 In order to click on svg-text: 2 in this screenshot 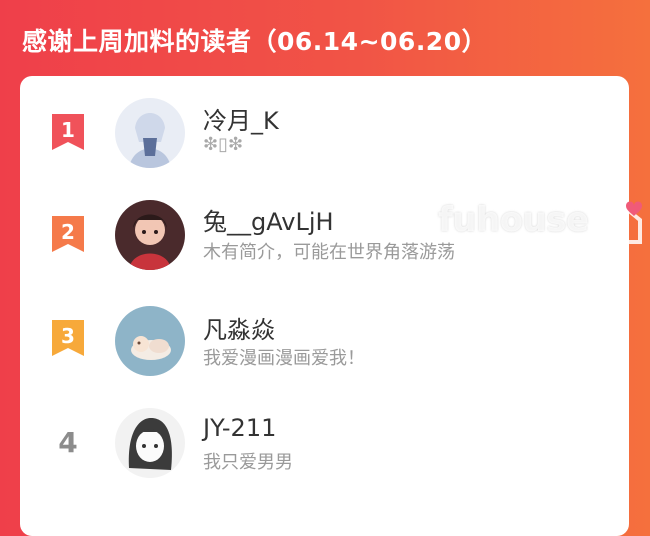, I will do `click(68, 232)`.